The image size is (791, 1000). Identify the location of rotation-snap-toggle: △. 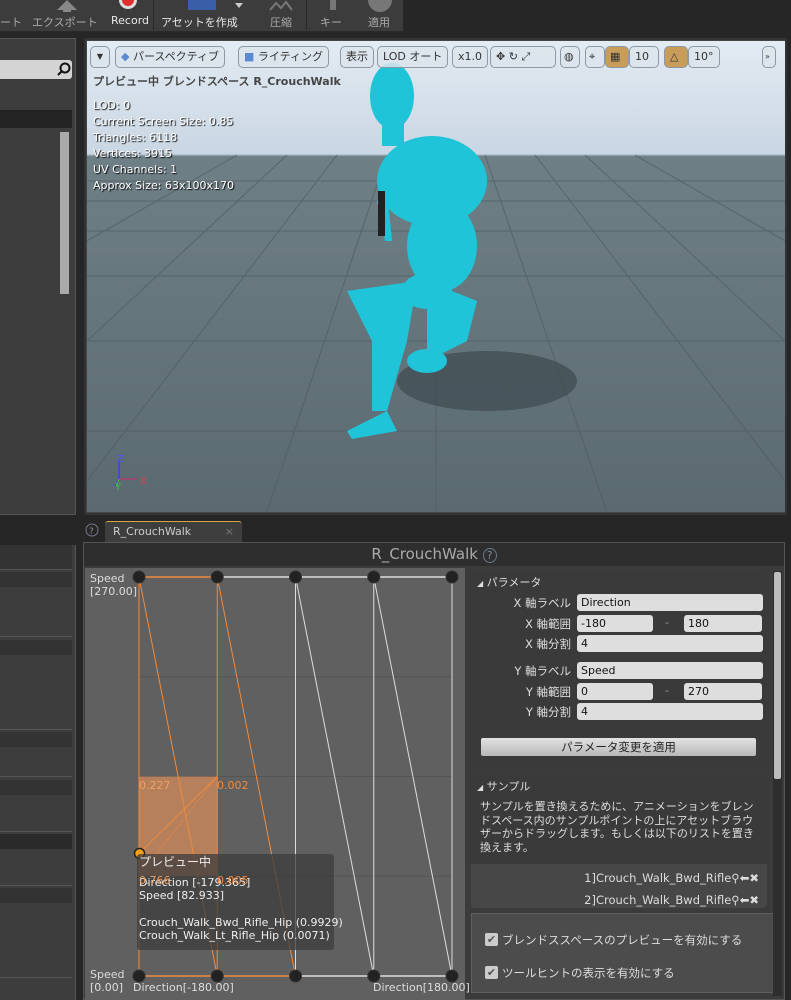
(676, 57).